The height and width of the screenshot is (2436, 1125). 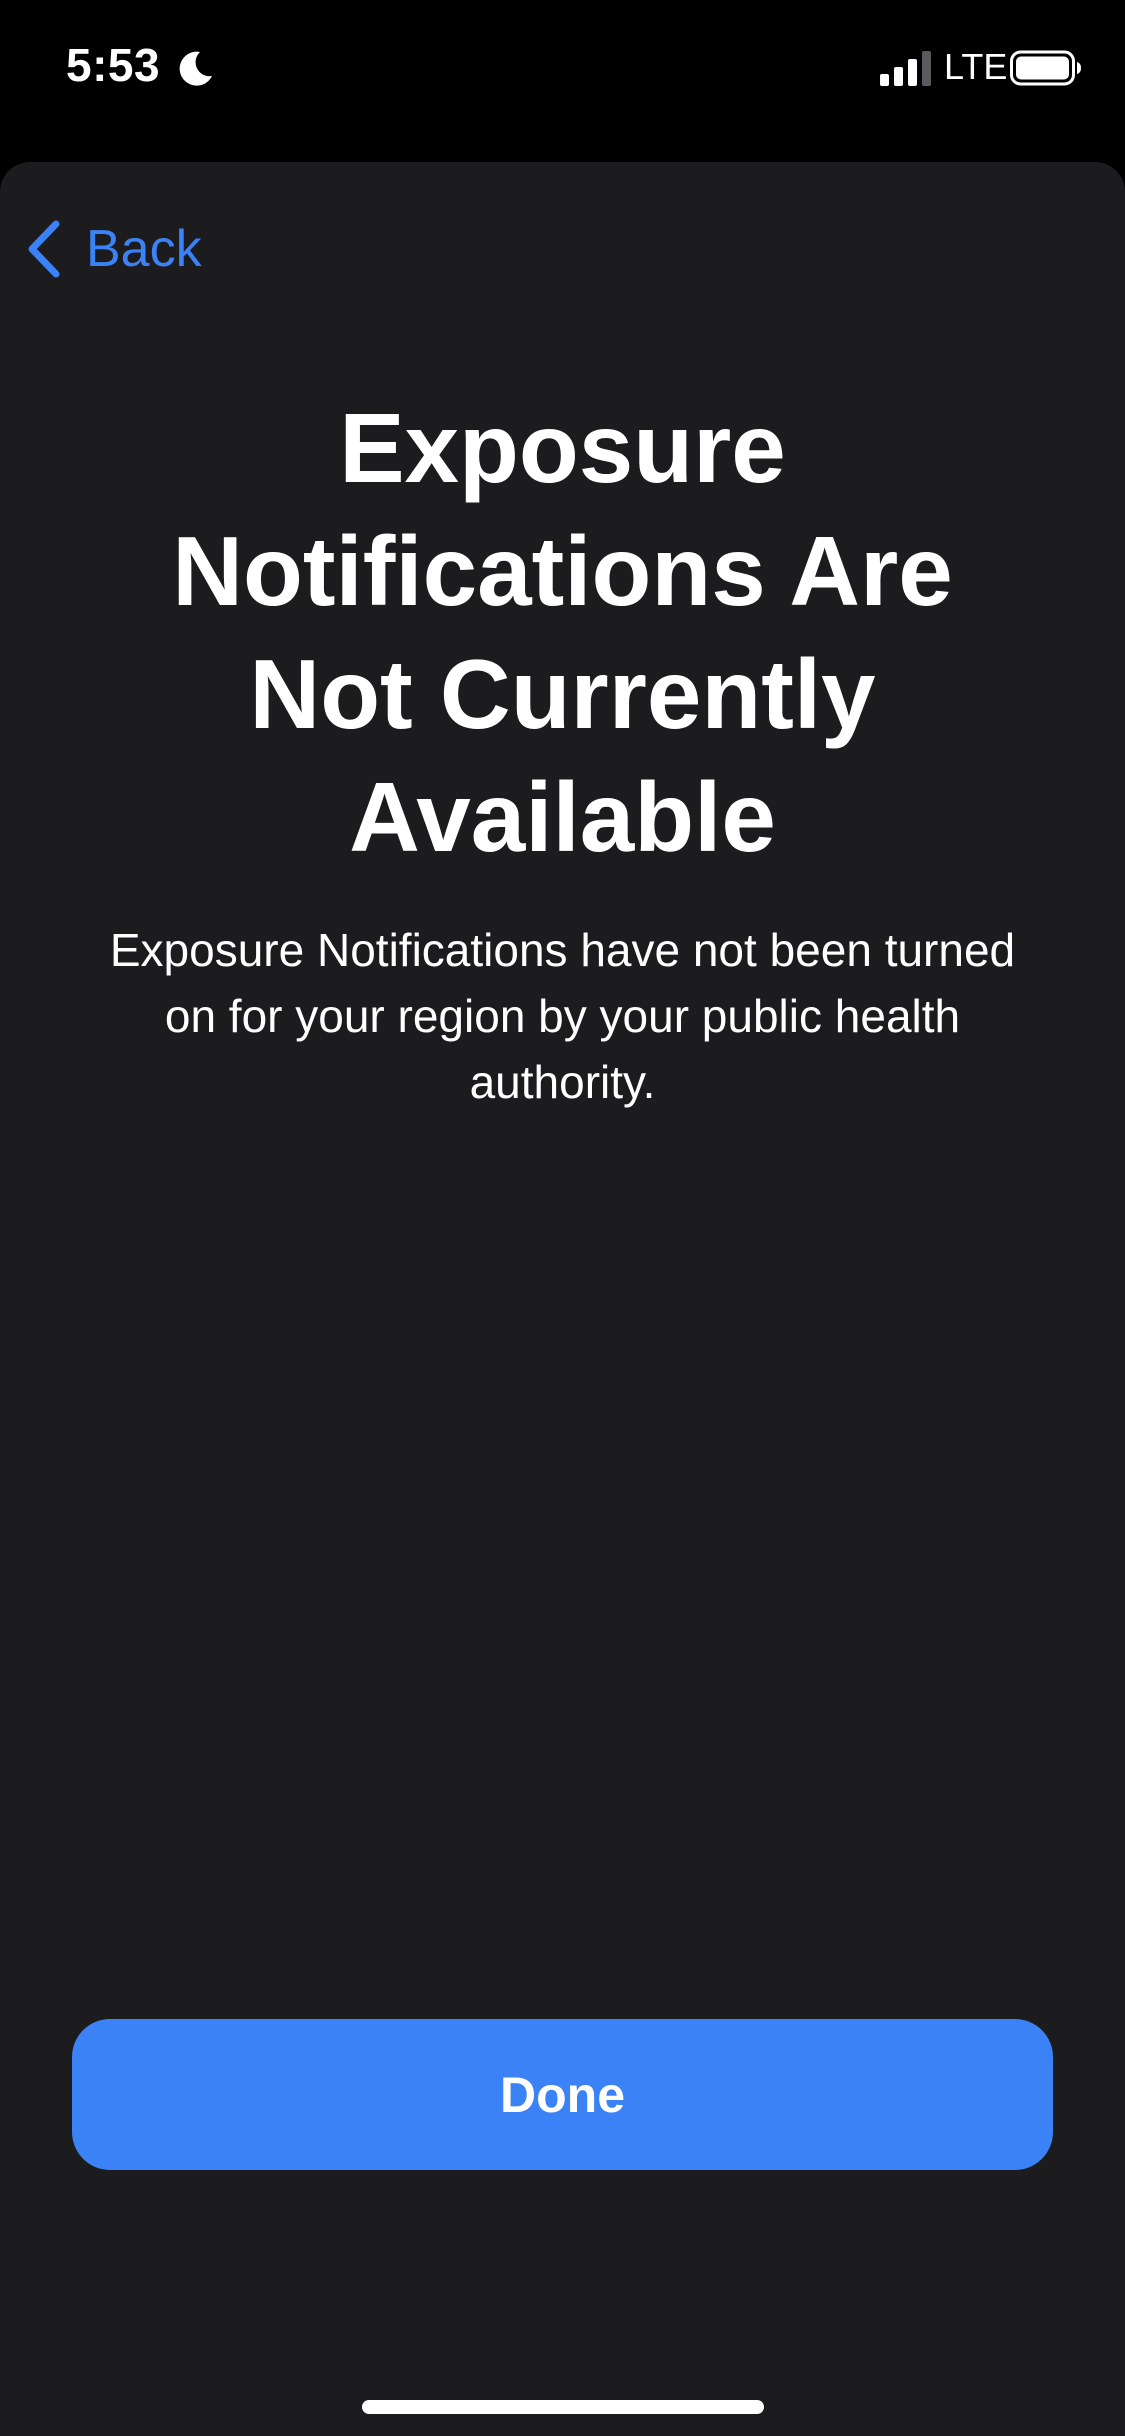 What do you see at coordinates (562, 75) in the screenshot?
I see `status-bar: 5:53 LTE` at bounding box center [562, 75].